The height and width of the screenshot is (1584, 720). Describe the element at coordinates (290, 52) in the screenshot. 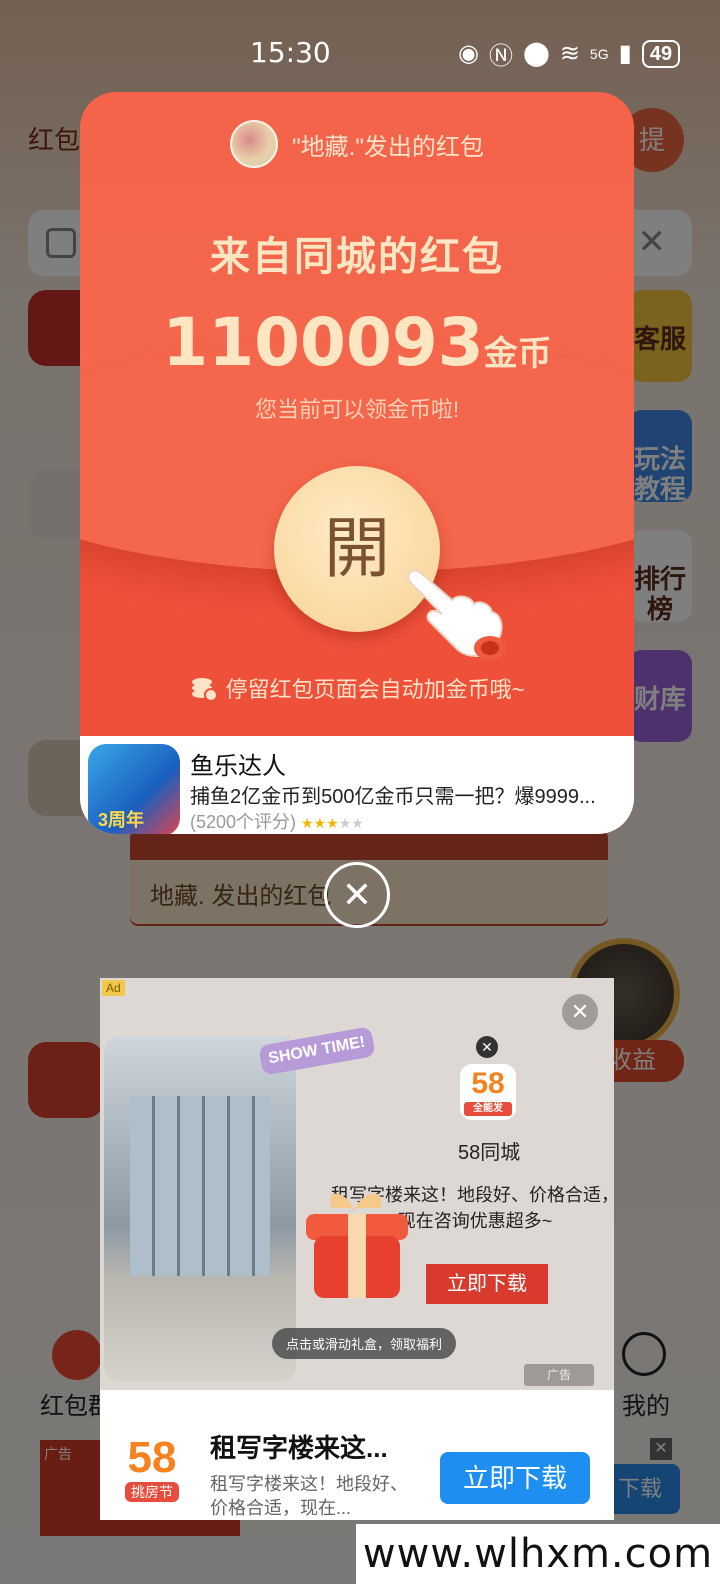

I see `status-time: 15:30` at that location.